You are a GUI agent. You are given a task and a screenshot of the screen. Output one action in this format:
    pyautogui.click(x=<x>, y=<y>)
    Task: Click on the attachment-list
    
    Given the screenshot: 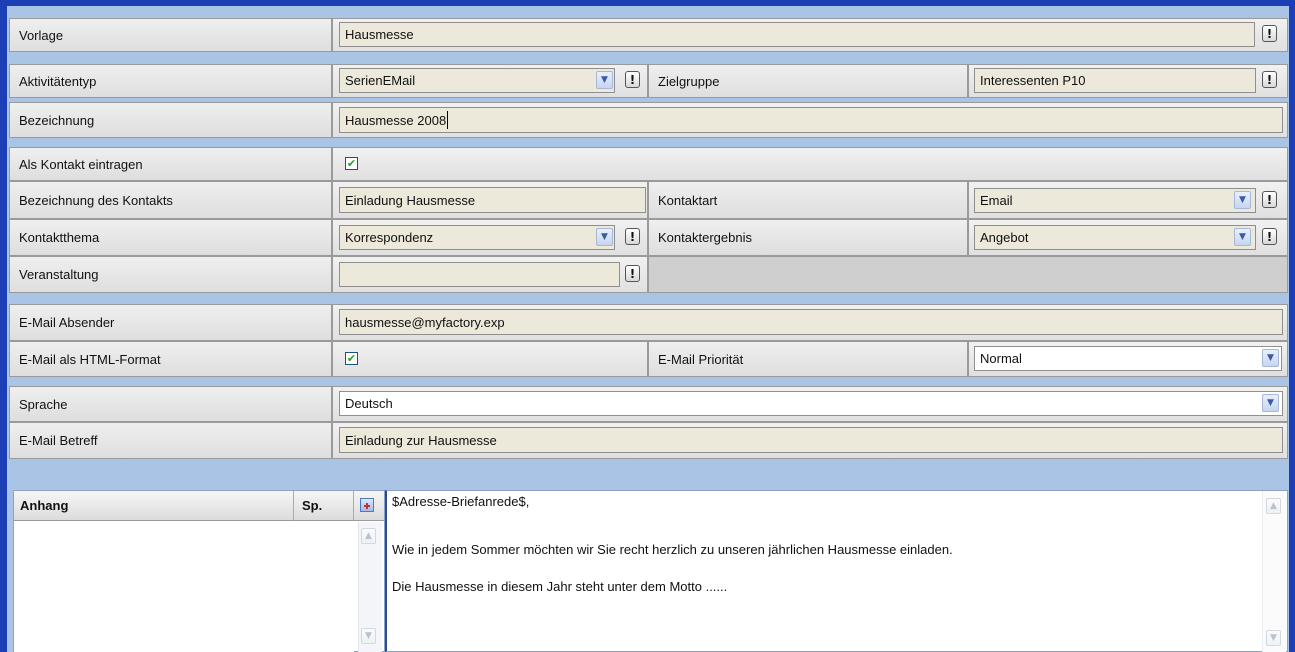 What is the action you would take?
    pyautogui.click(x=184, y=587)
    